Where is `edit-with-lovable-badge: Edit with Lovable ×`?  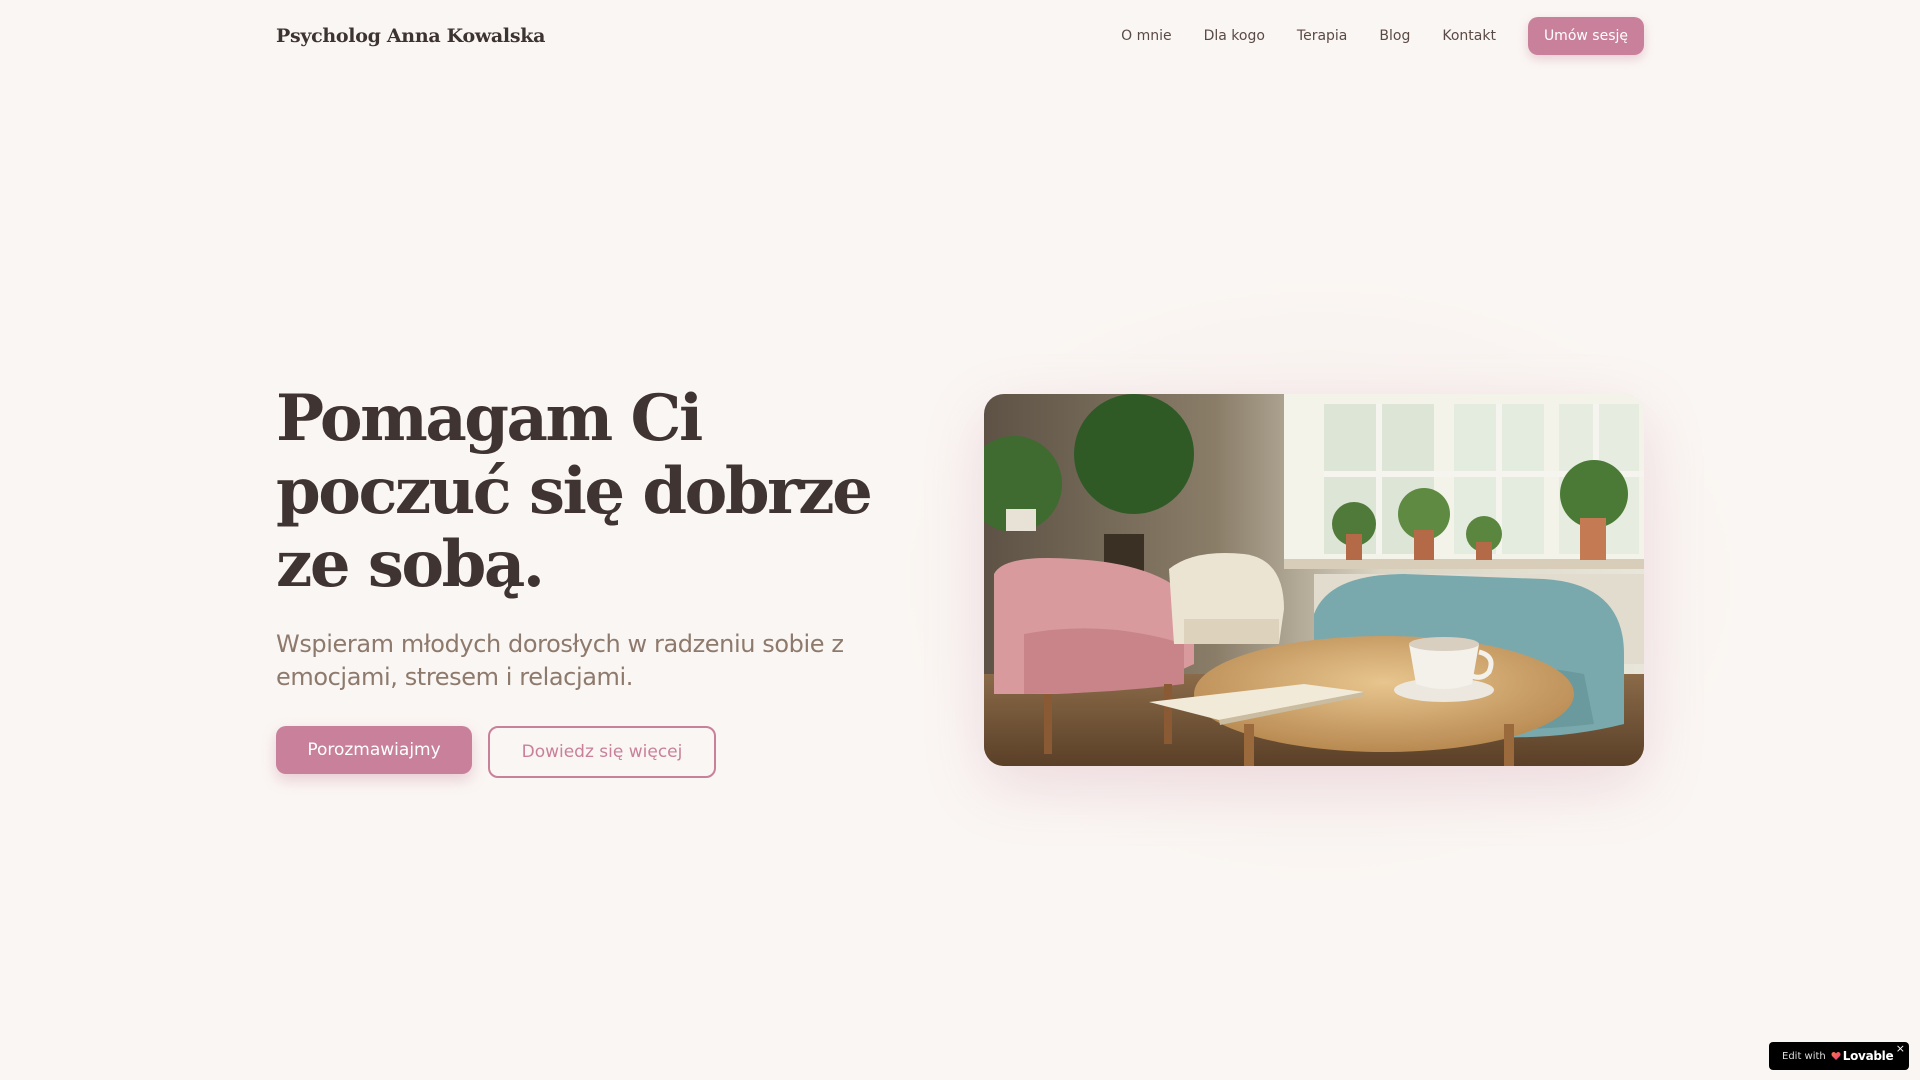
edit-with-lovable-badge: Edit with Lovable × is located at coordinates (1839, 1056).